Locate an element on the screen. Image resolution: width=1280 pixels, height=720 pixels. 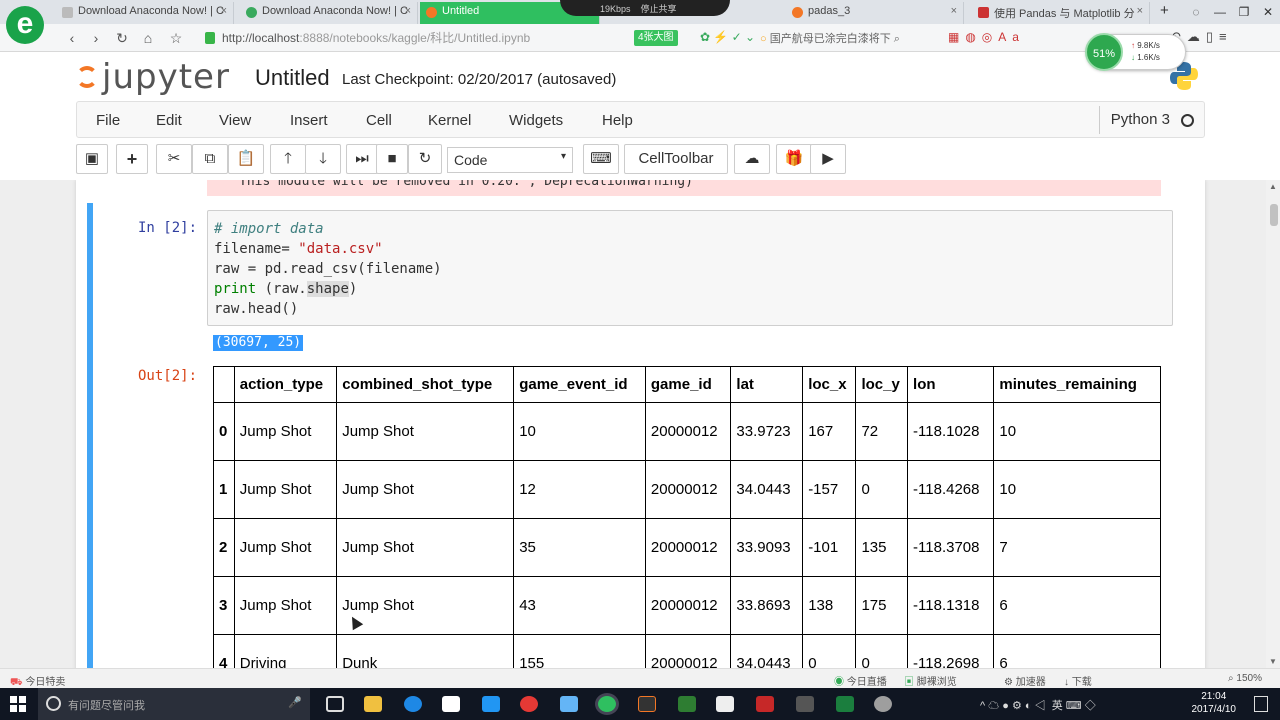
browser-logo: e is located at coordinates (25, 25).